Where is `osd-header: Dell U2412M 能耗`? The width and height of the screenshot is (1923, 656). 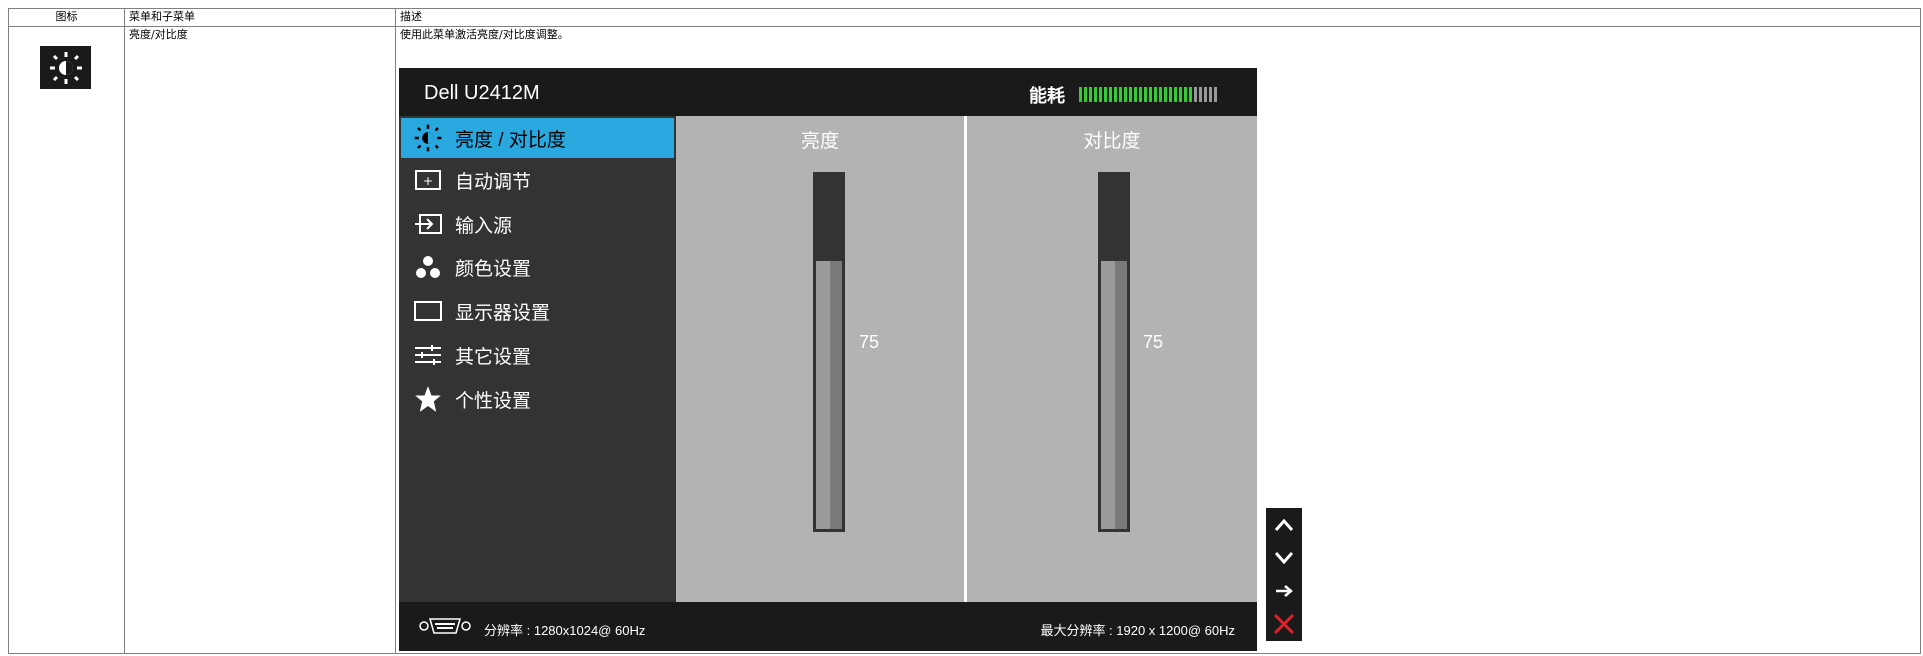
osd-header: Dell U2412M 能耗 is located at coordinates (828, 92).